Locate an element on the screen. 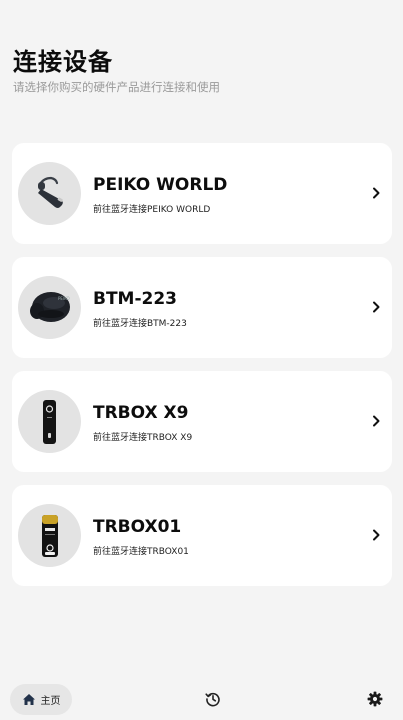 Image resolution: width=403 pixels, height=720 pixels. device-name: PEIKO WORLD is located at coordinates (160, 185).